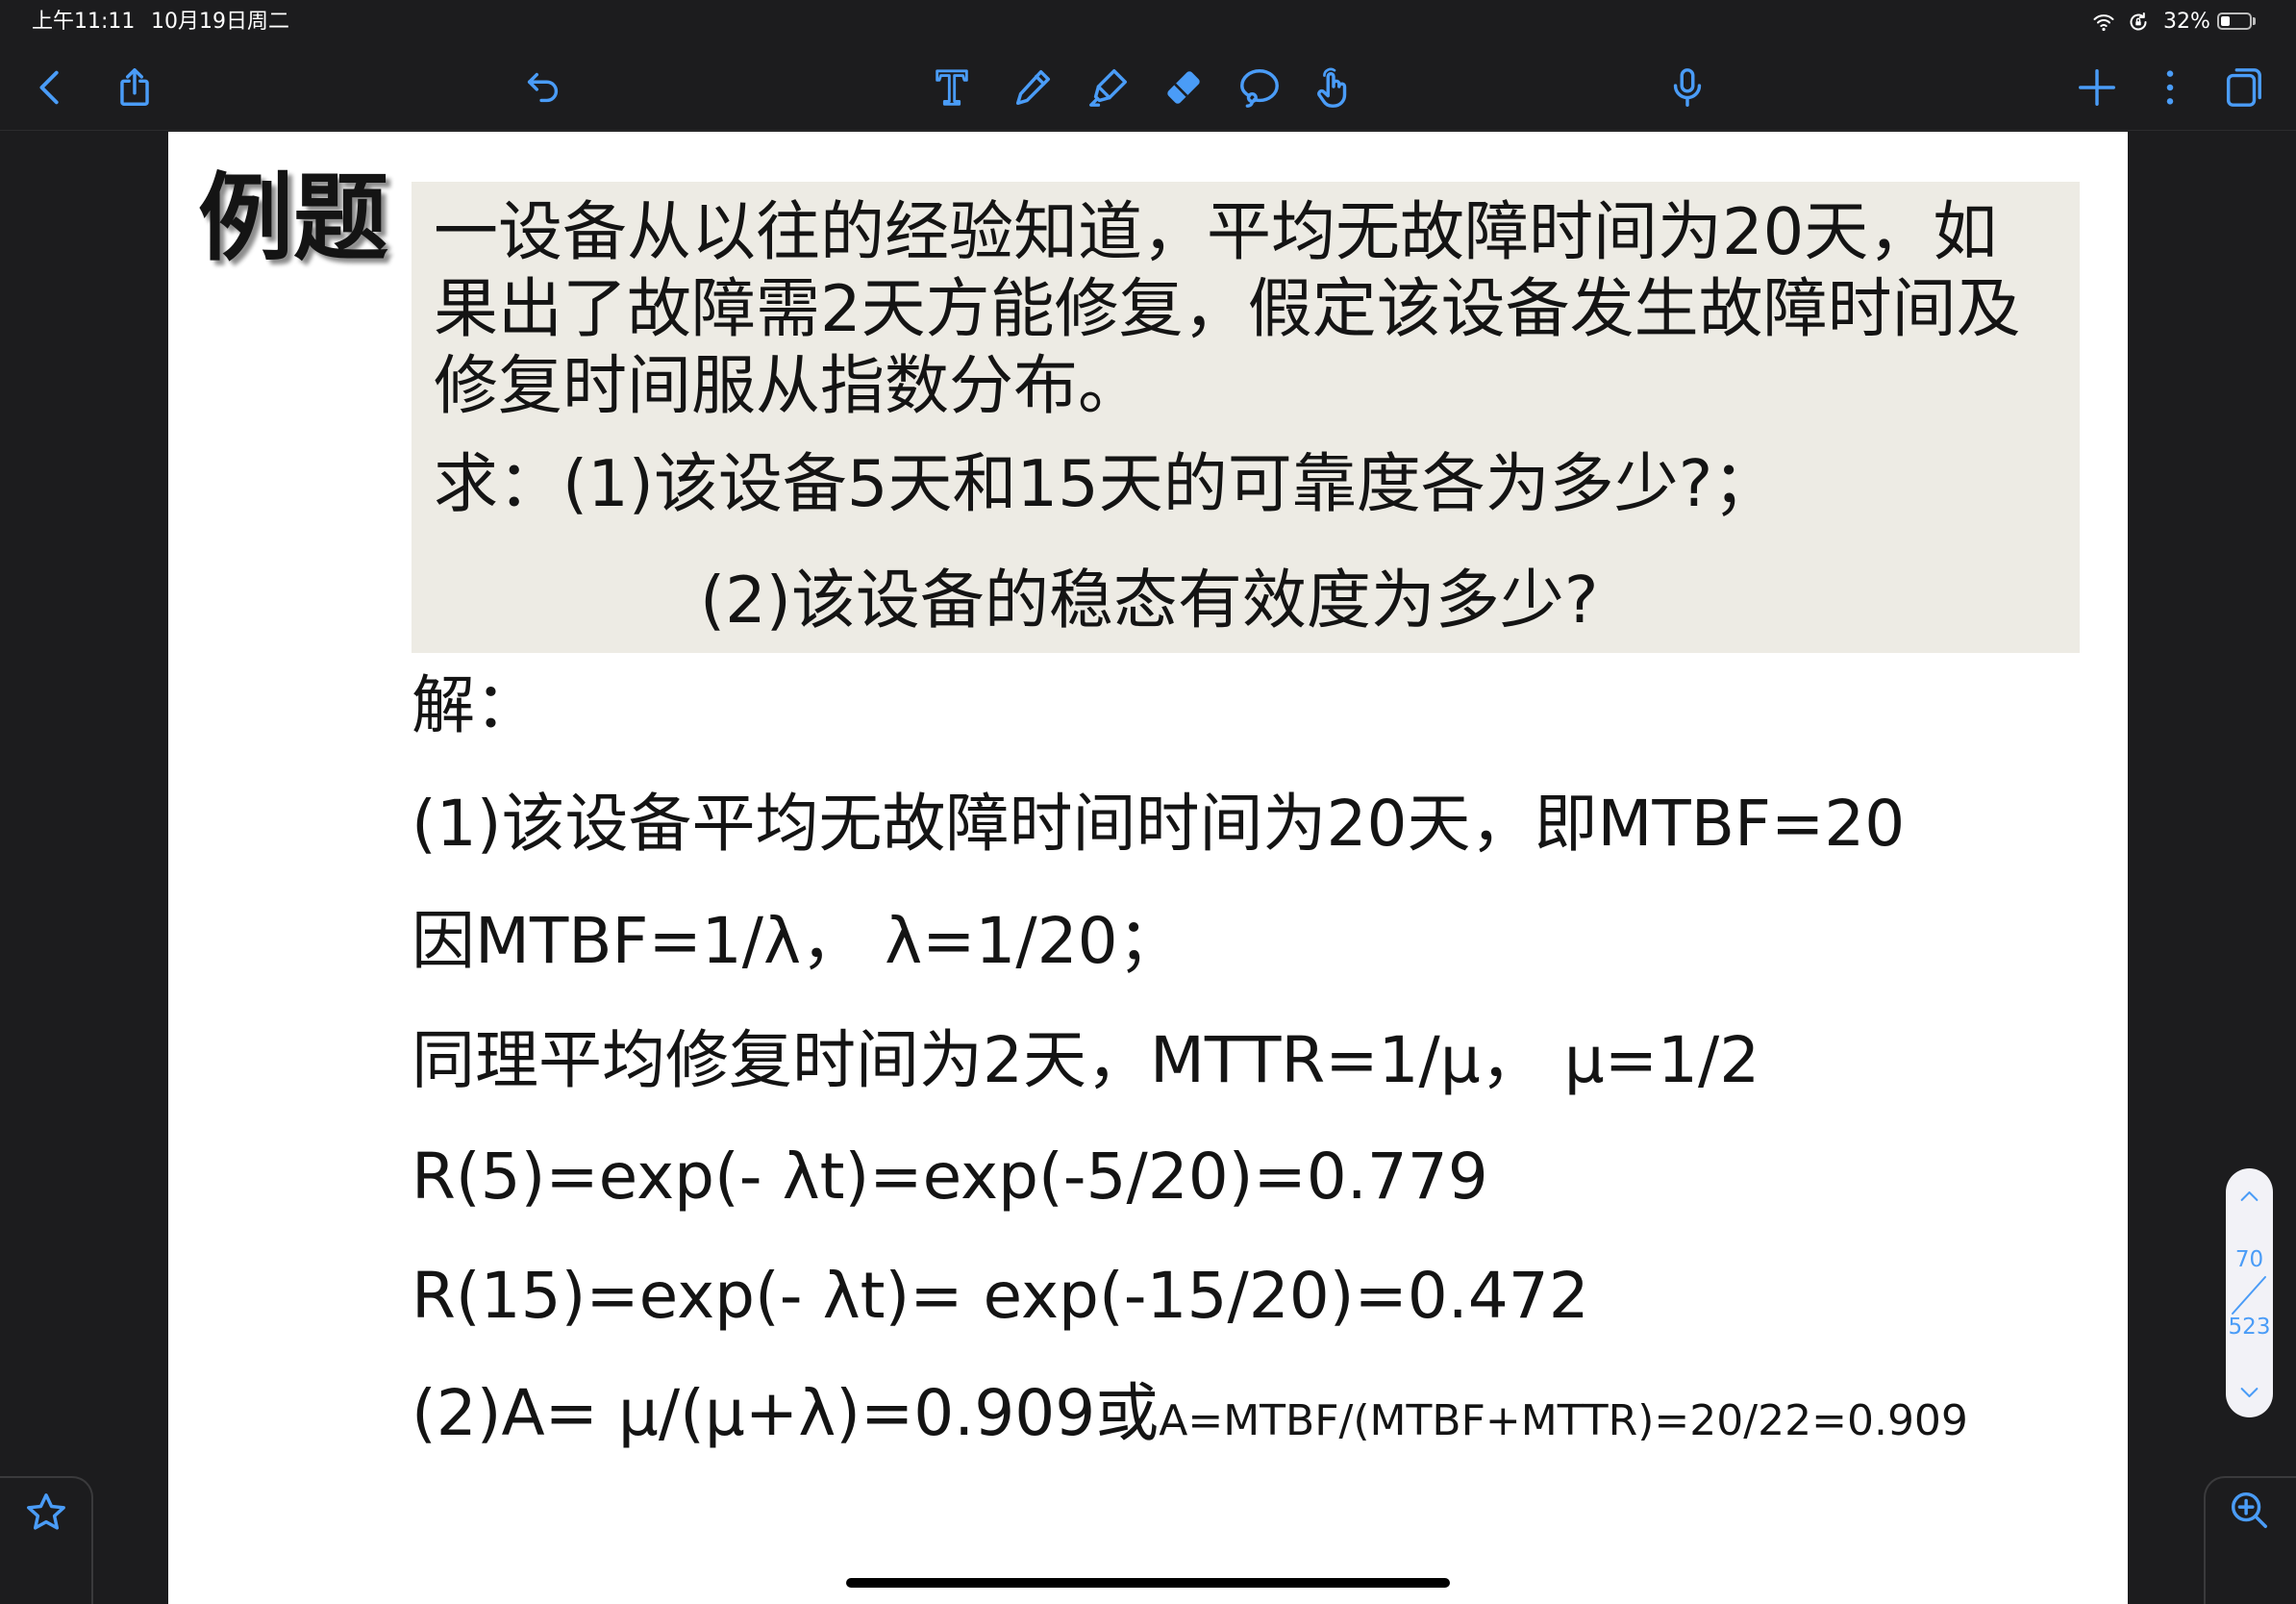 The height and width of the screenshot is (1604, 2296). I want to click on battery-percentage: 32%, so click(2186, 22).